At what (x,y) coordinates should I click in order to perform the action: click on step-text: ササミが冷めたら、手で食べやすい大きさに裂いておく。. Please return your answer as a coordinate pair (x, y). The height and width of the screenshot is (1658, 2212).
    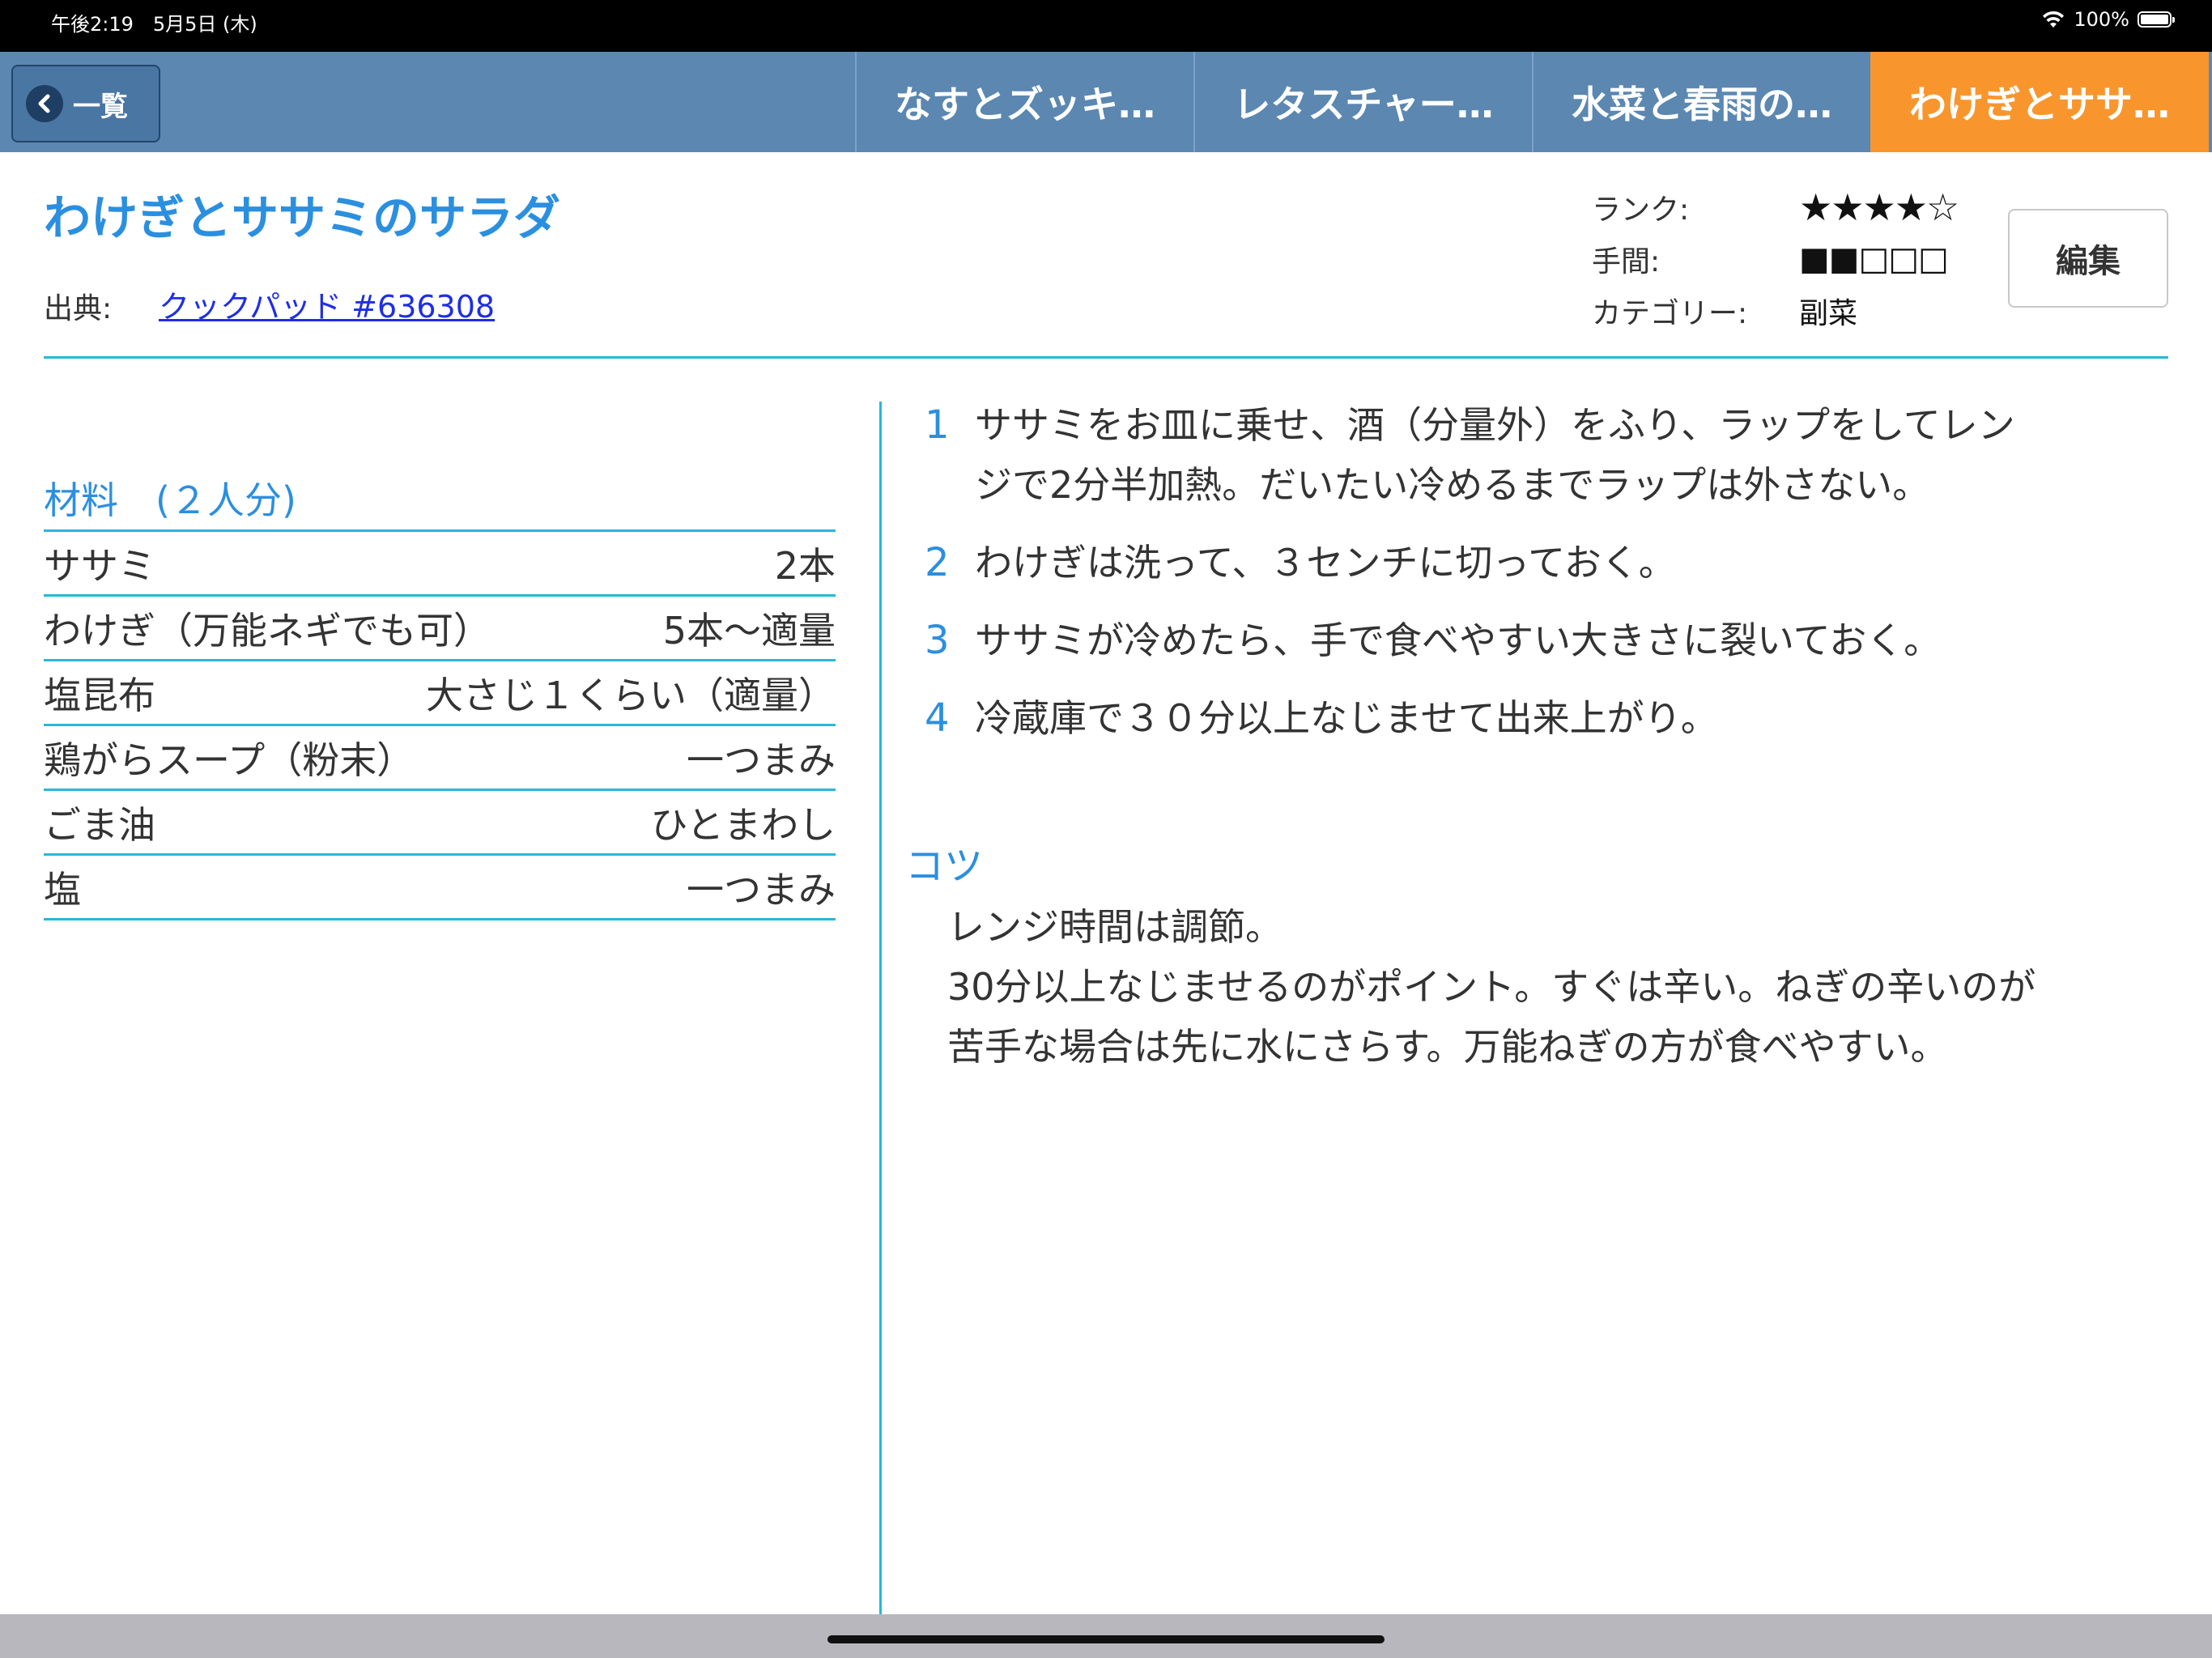
    Looking at the image, I should click on (1458, 640).